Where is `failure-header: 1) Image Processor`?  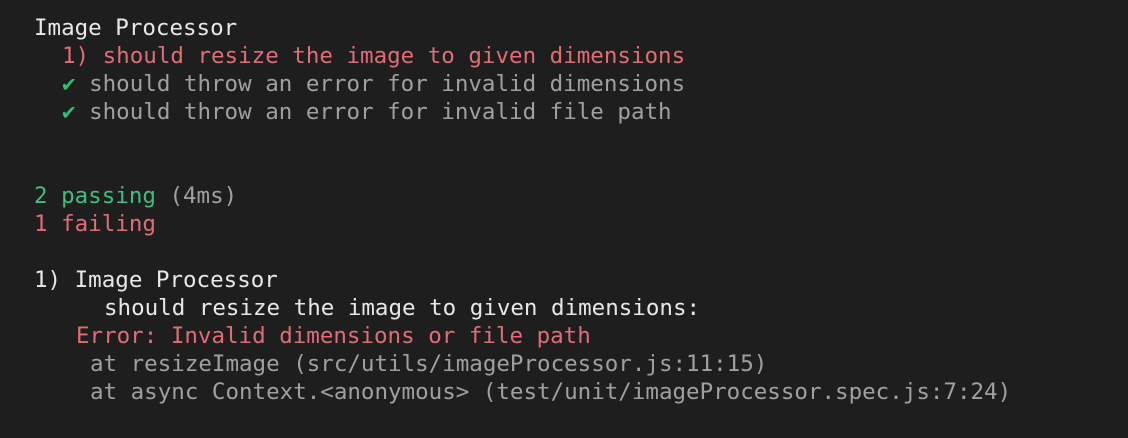
failure-header: 1) Image Processor is located at coordinates (156, 280).